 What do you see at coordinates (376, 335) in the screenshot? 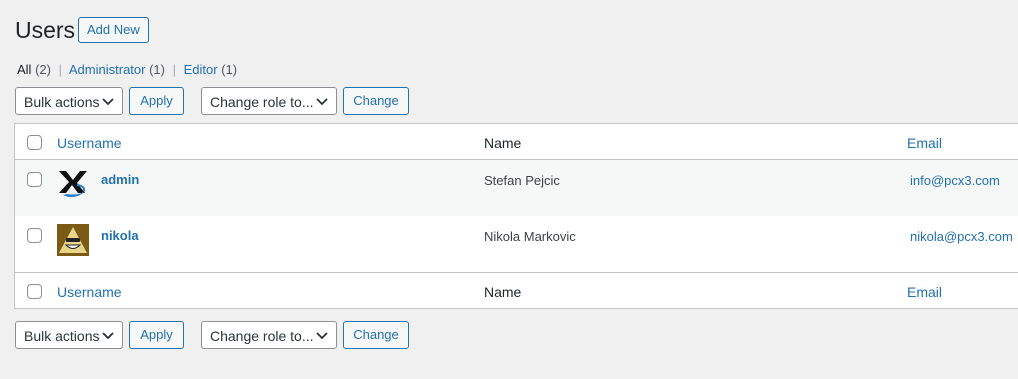
I see `change-role-button-bottom: Change` at bounding box center [376, 335].